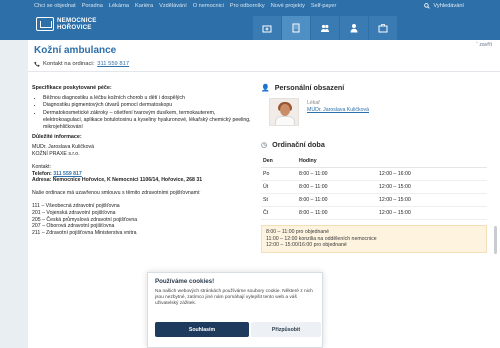 Image resolution: width=500 pixels, height=348 pixels. Describe the element at coordinates (374, 200) in the screenshot. I see `table-row: St 8:00 – 11:00 12:00 – 15:00` at that location.